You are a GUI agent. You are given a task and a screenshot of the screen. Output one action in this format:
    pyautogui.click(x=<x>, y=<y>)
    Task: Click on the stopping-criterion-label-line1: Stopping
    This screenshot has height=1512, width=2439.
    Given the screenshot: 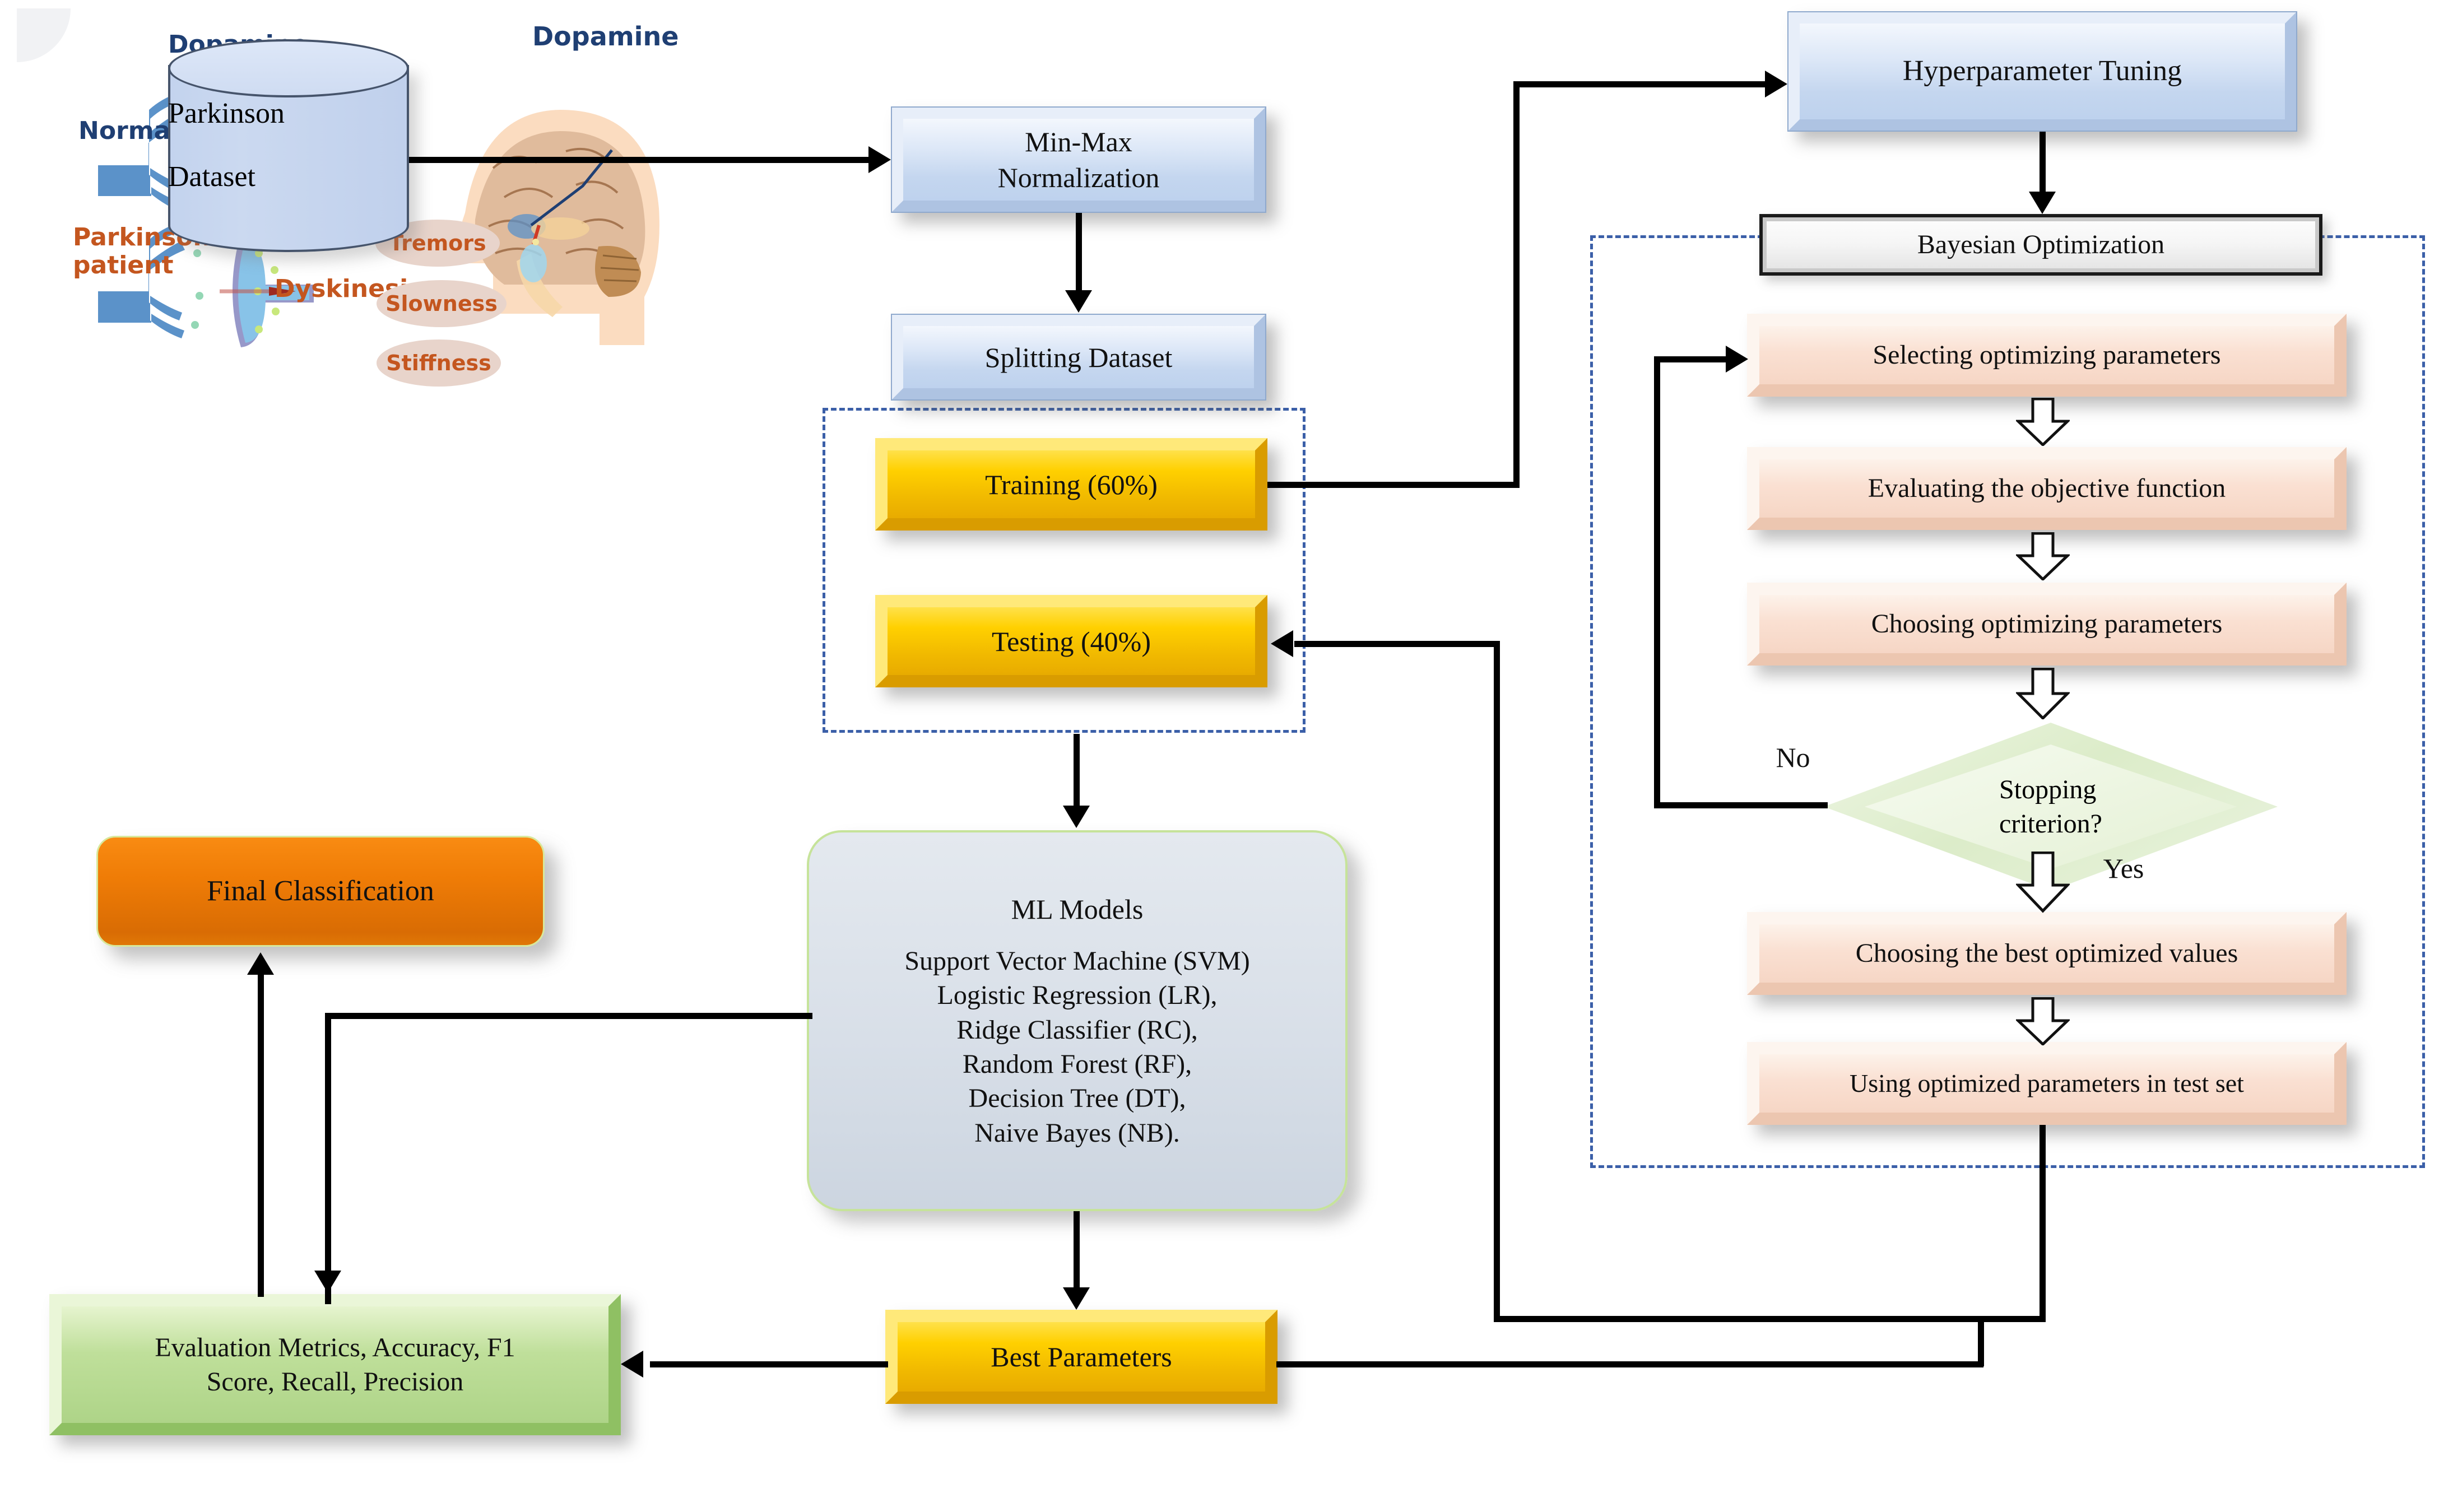 What is the action you would take?
    pyautogui.click(x=2048, y=789)
    